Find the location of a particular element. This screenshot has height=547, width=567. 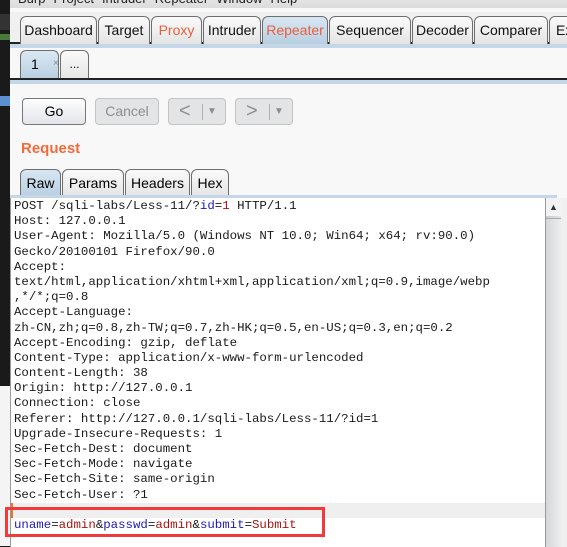

header-line: Upgrade-Insecure-Requests: 1 is located at coordinates (118, 433).